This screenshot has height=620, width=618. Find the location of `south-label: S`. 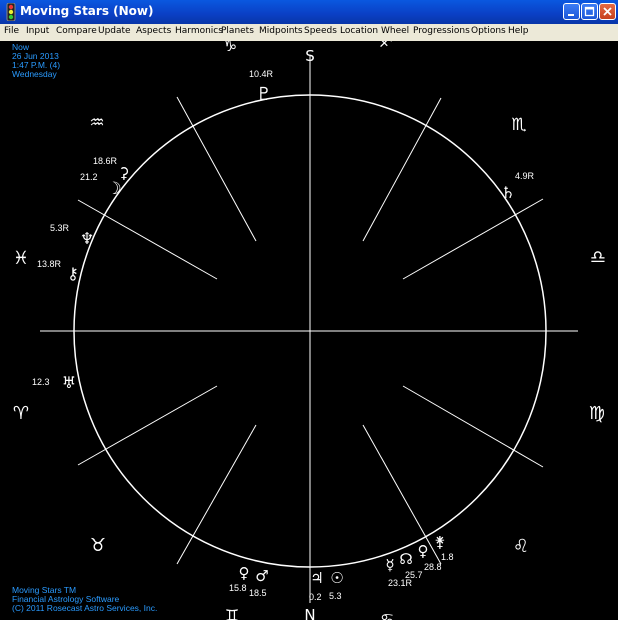

south-label: S is located at coordinates (310, 56).